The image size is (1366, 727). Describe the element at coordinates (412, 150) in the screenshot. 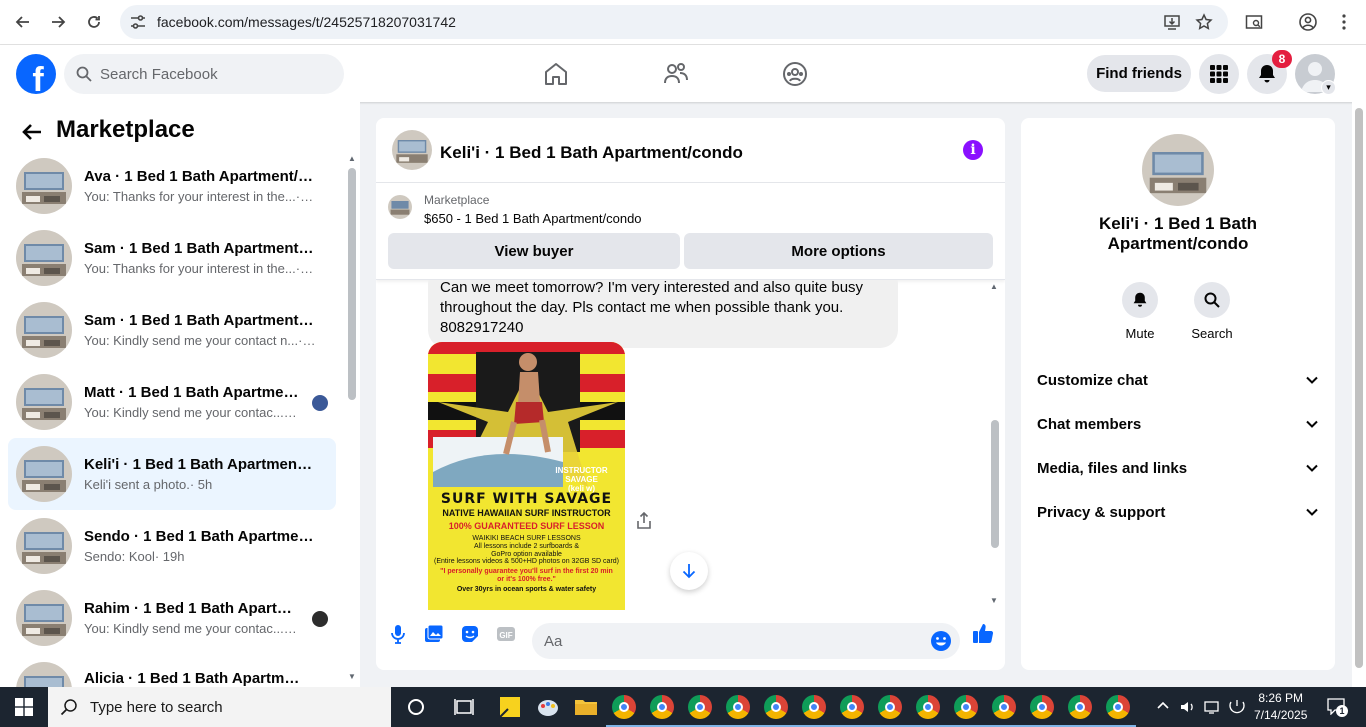

I see `chat-avatar` at that location.